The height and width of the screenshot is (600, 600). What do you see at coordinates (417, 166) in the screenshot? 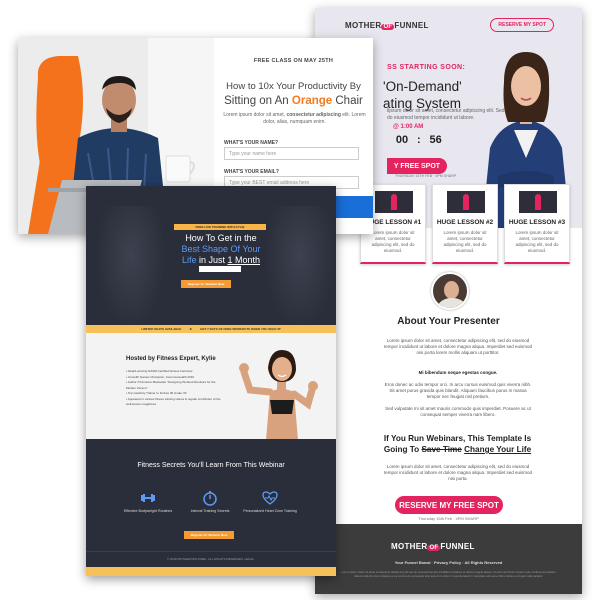
I see `free-spot-button: Y FREE SPOT` at bounding box center [417, 166].